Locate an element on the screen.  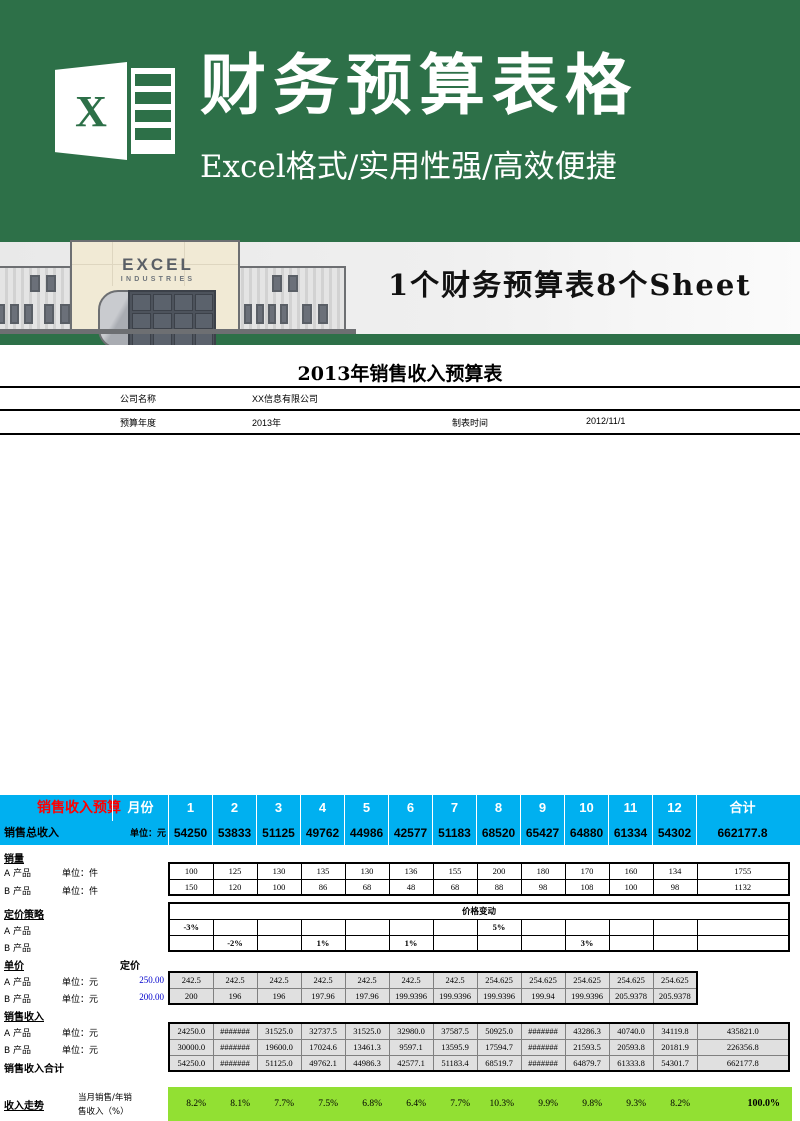
table-cell: 199.9396 is located at coordinates (499, 996).